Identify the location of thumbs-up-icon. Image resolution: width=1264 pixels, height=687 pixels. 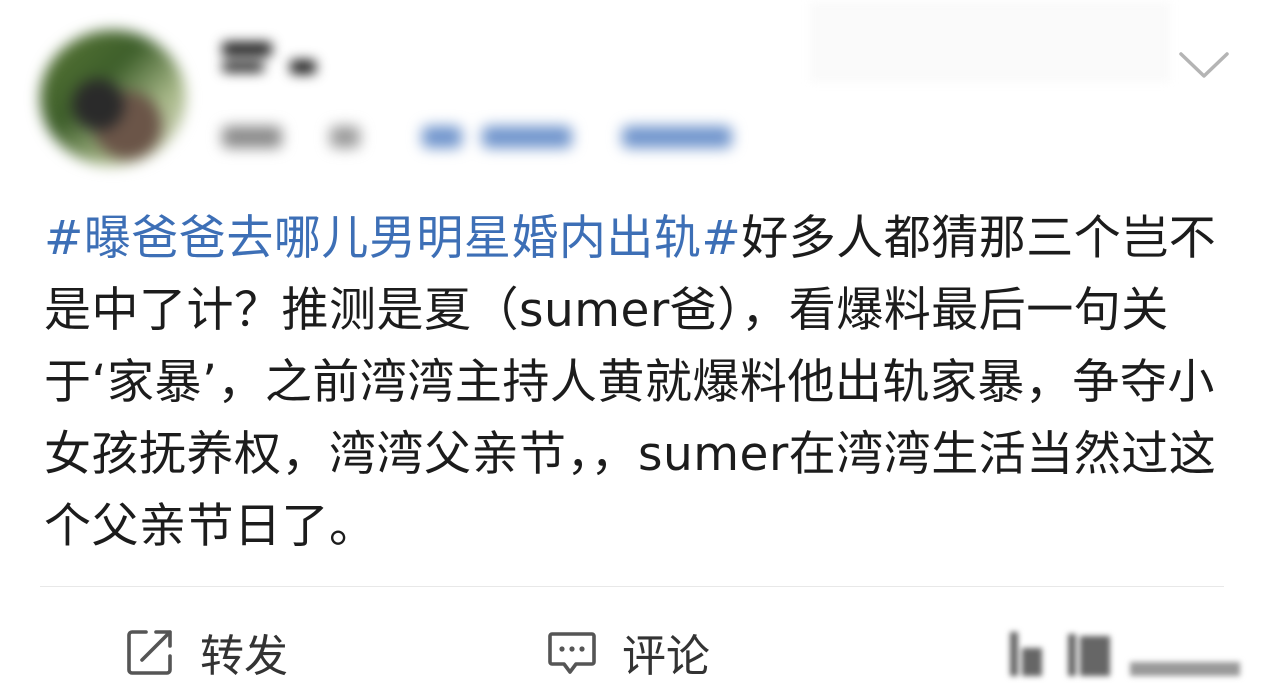
(1014, 654).